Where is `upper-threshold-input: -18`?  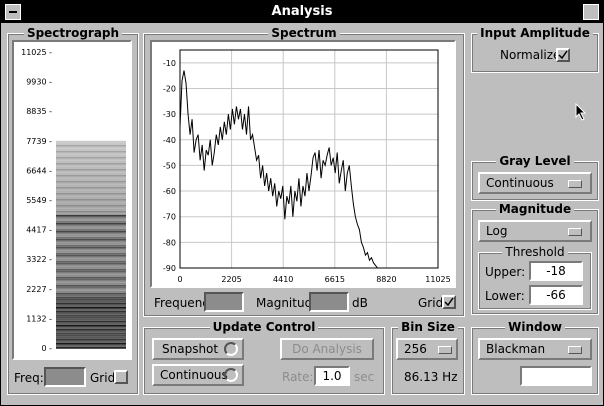
upper-threshold-input: -18 is located at coordinates (556, 271).